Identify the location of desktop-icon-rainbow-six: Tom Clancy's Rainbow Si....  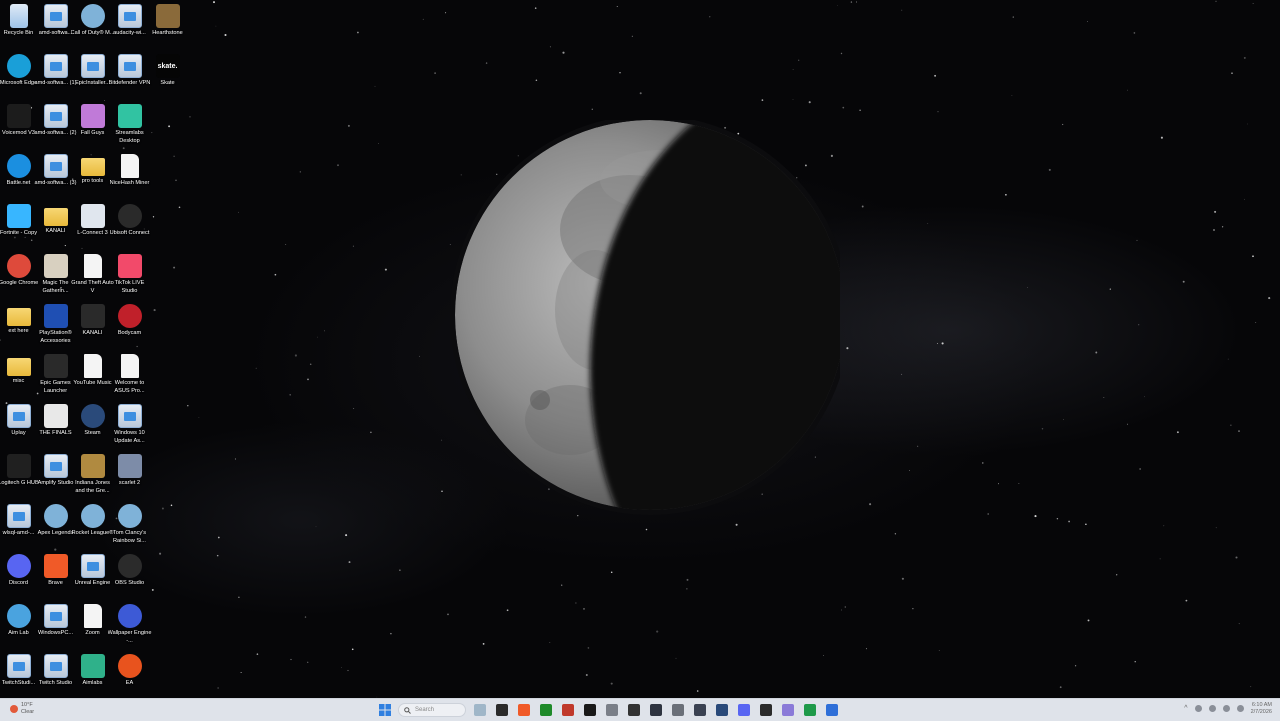
(129, 524).